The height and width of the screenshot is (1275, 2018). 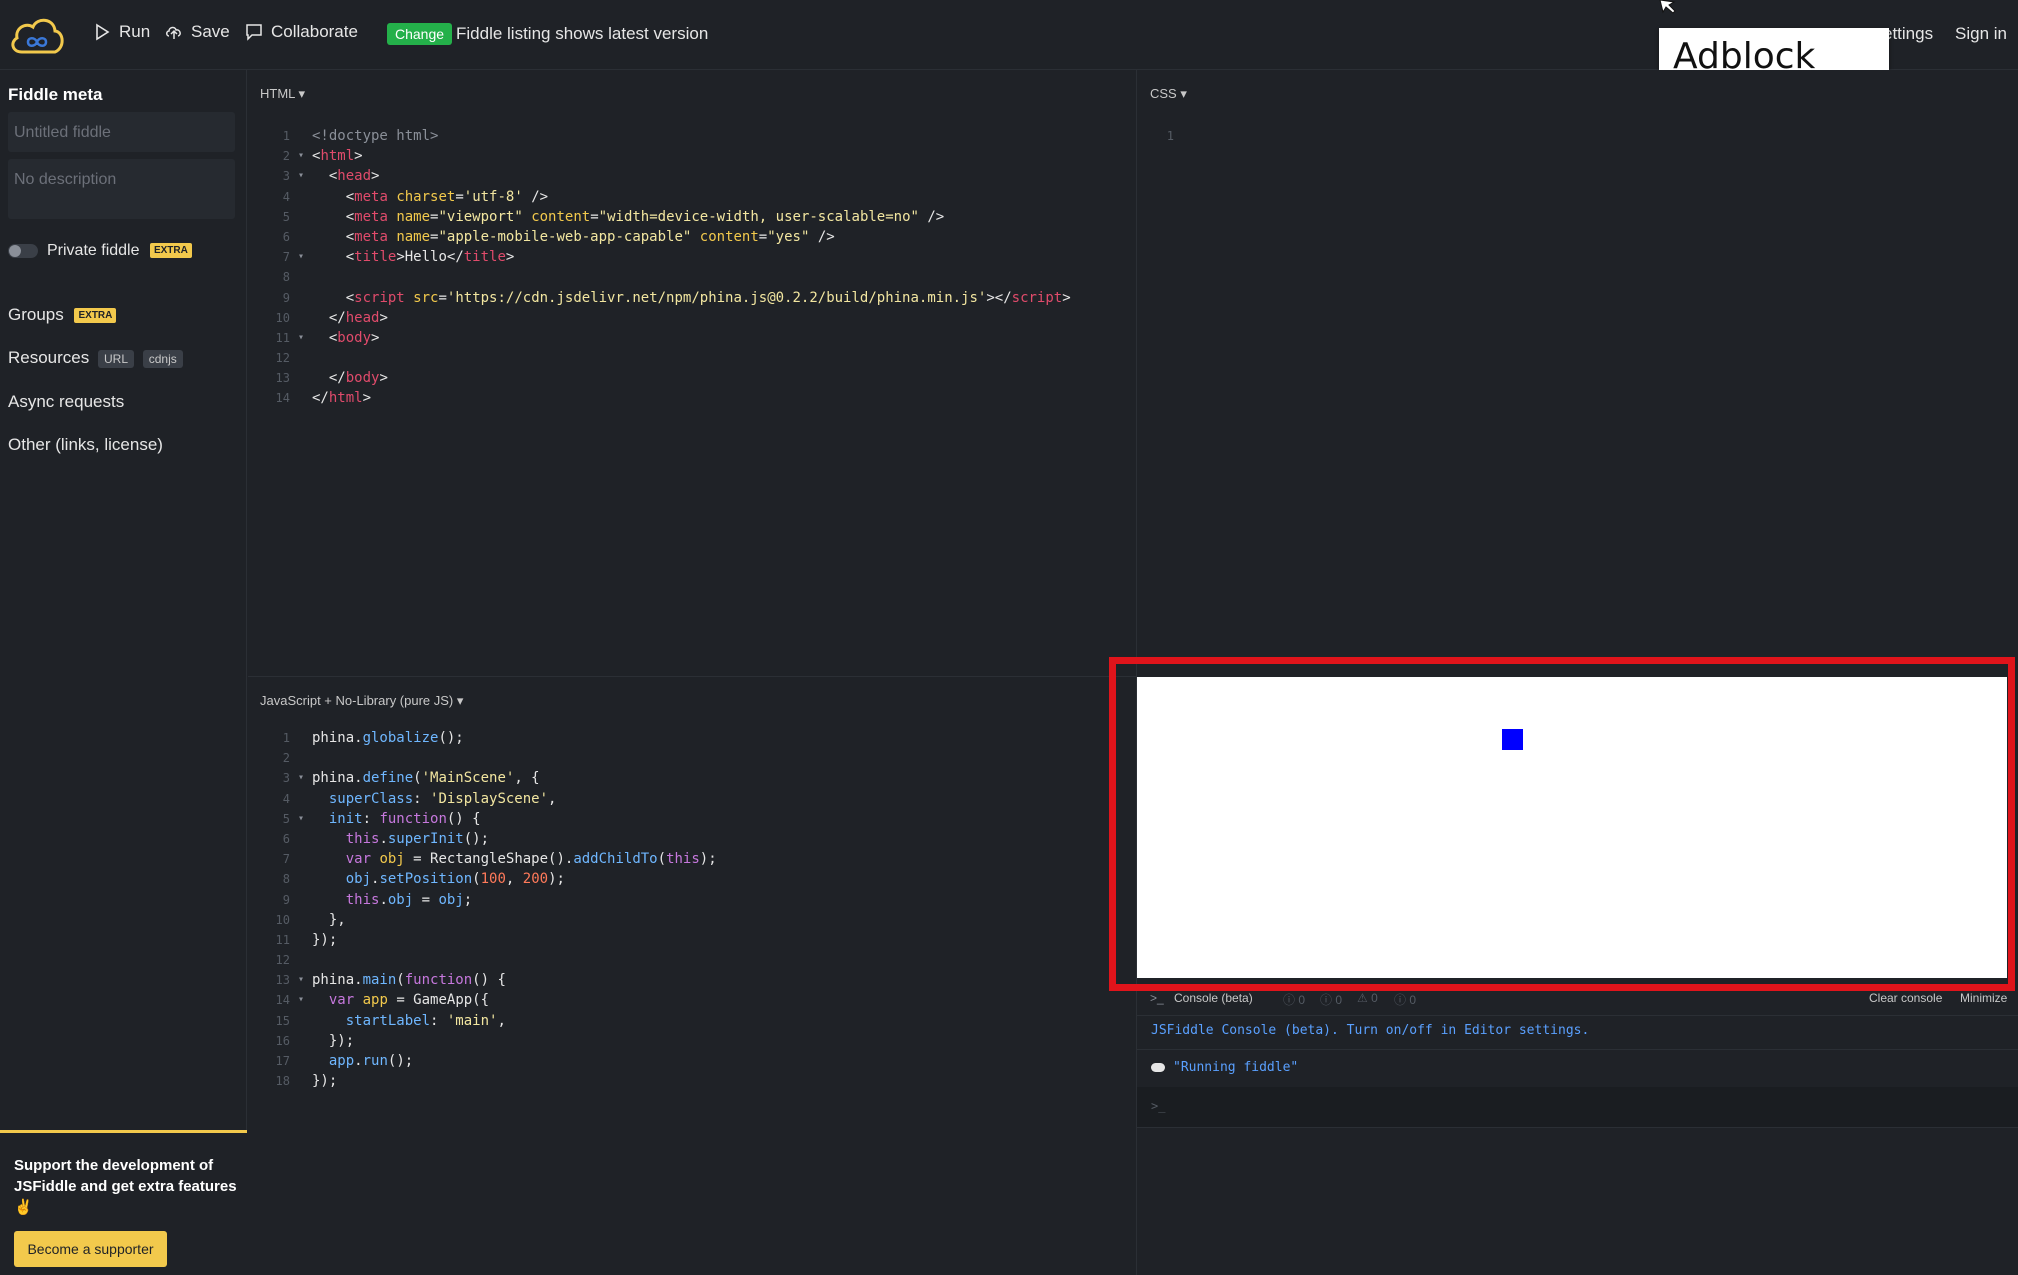 I want to click on html-panel-title: HTML ▾, so click(x=282, y=94).